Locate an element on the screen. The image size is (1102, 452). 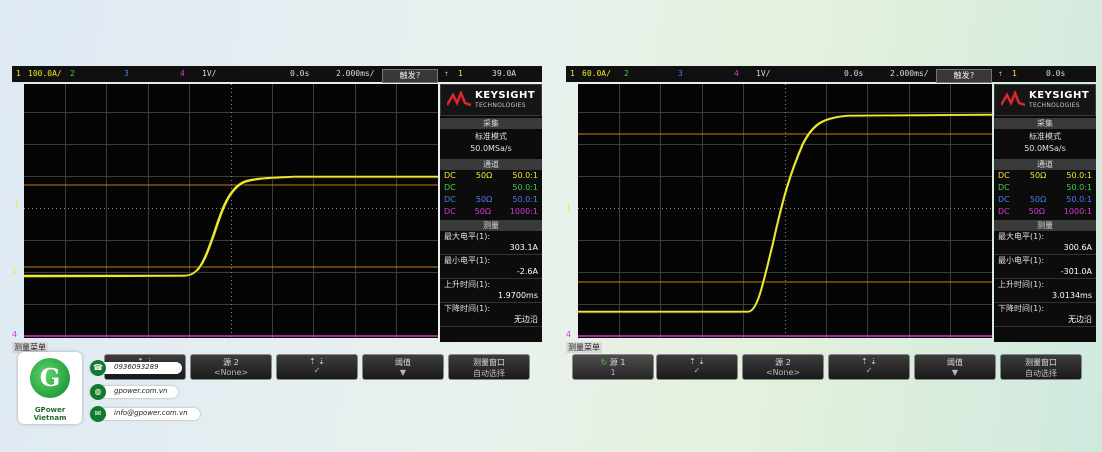
trigger-level: 0.0s is located at coordinates (1055, 73).